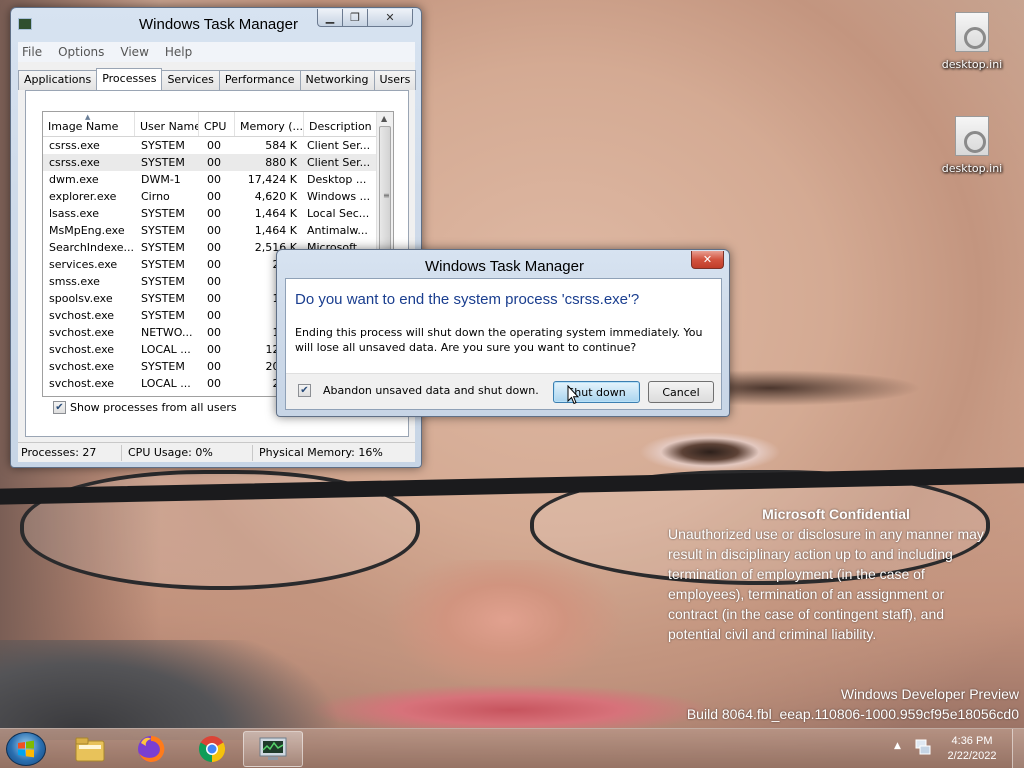 Image resolution: width=1024 pixels, height=768 pixels. I want to click on wallpaper-shirt, so click(170, 690).